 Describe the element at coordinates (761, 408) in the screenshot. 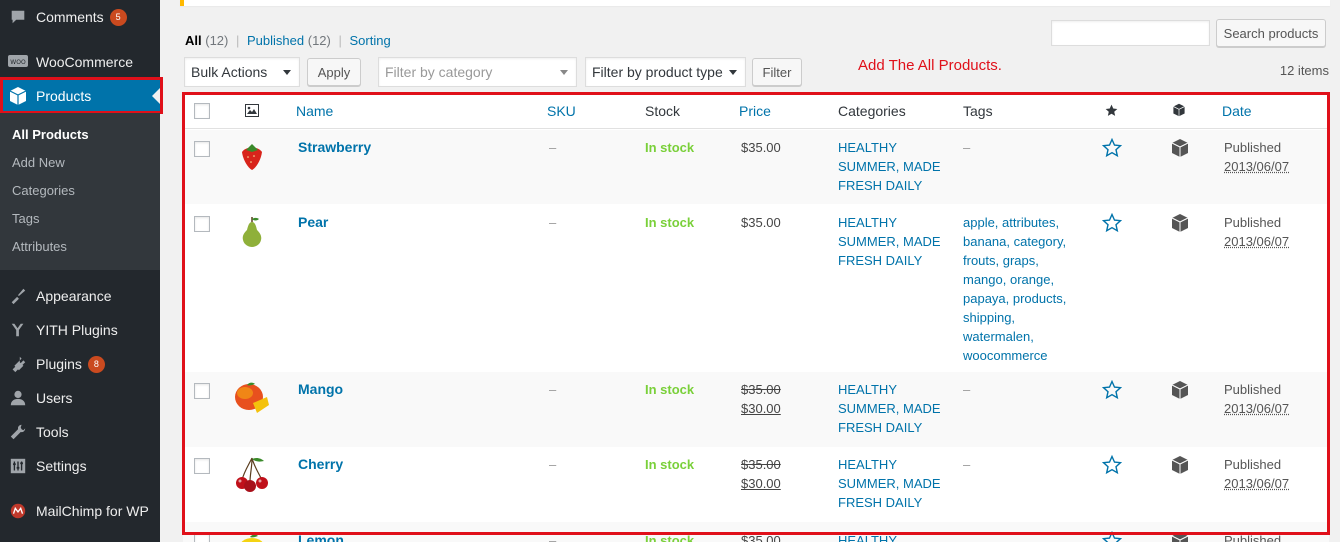

I see `sale-price: $30.00` at that location.